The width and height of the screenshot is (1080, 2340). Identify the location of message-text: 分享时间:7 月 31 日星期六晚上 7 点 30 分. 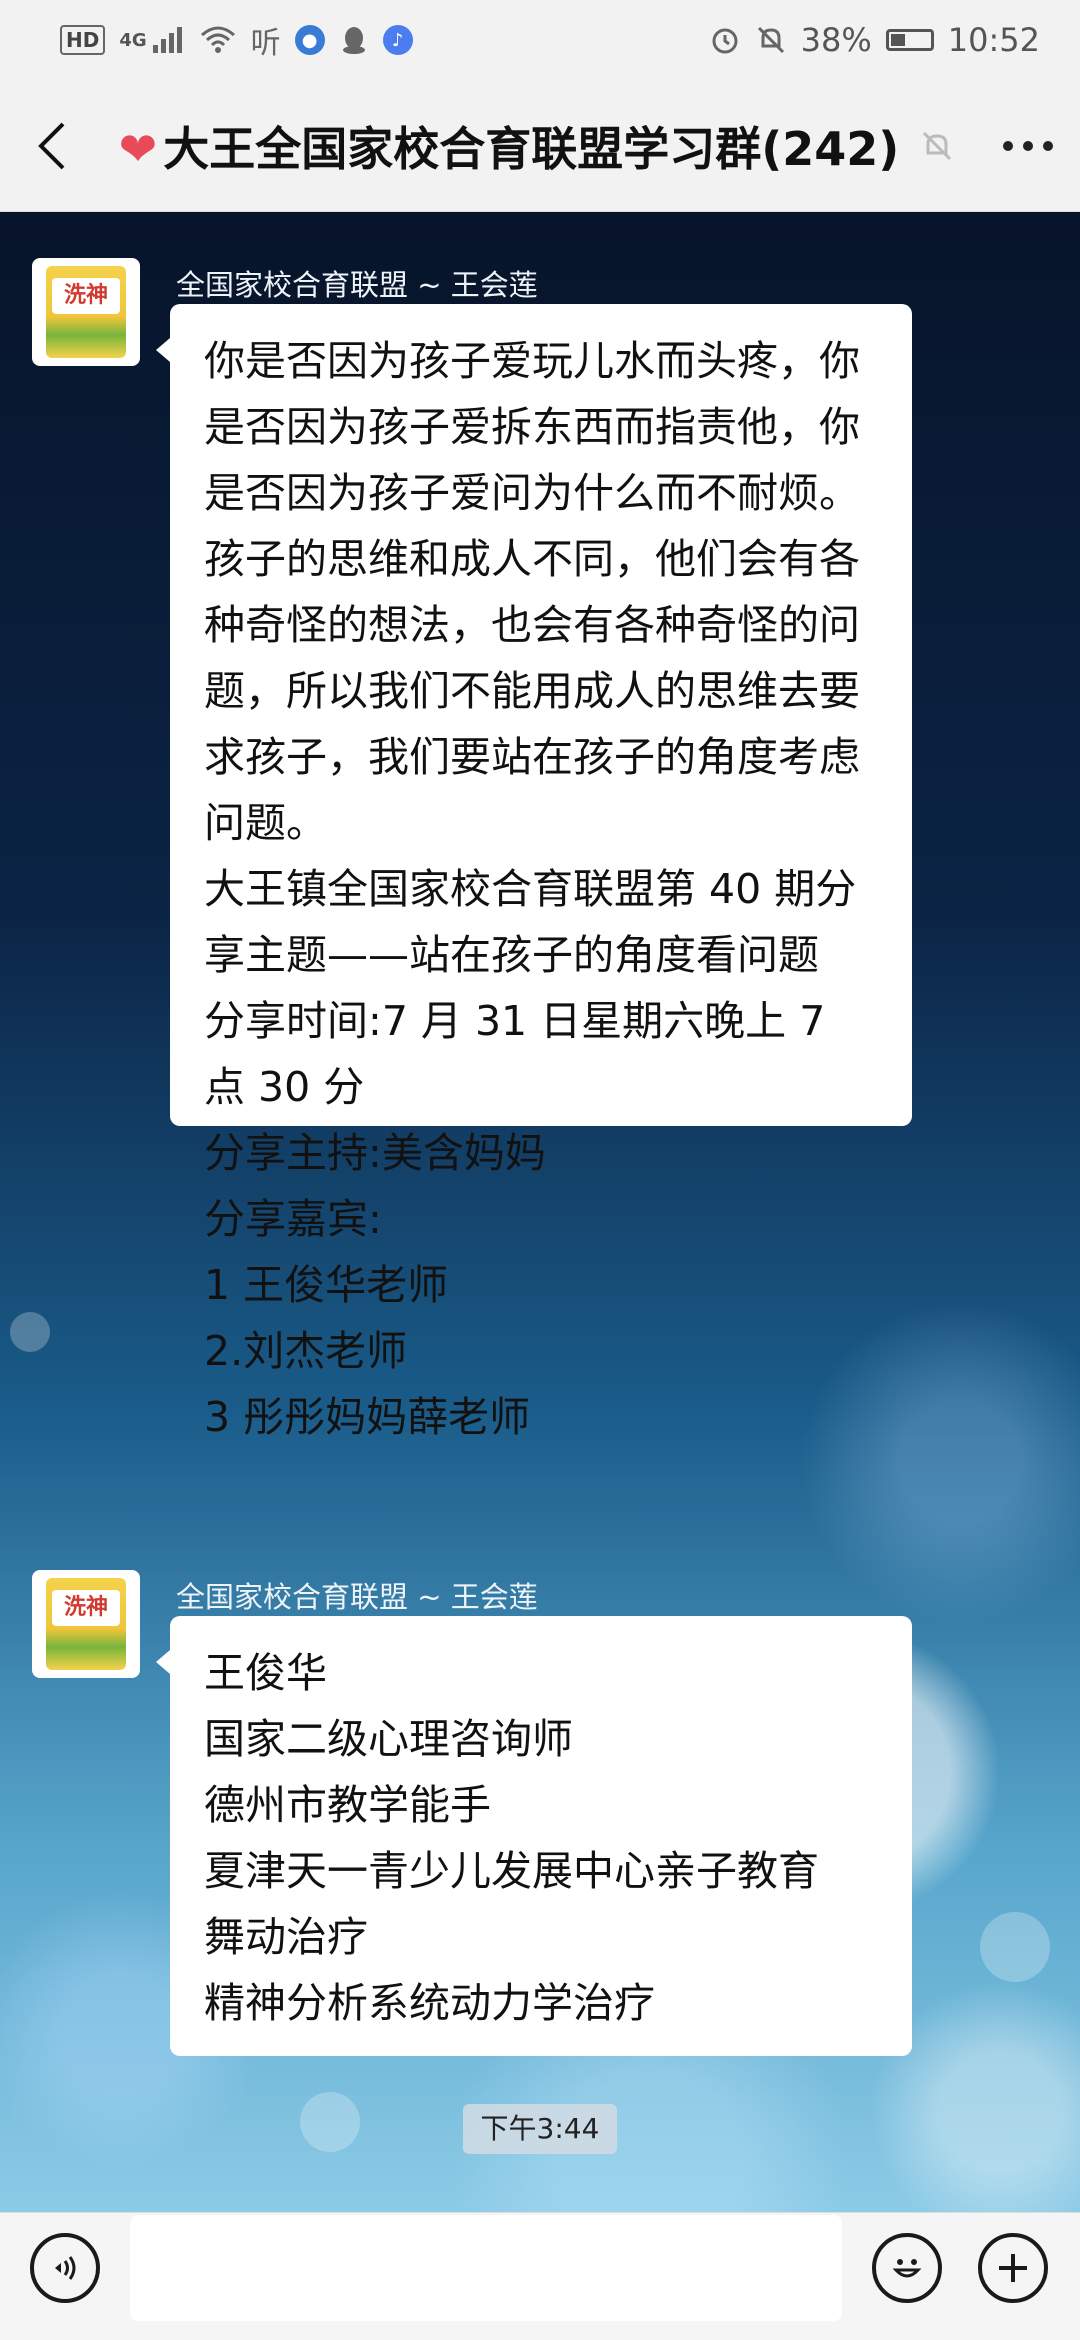
(515, 1054).